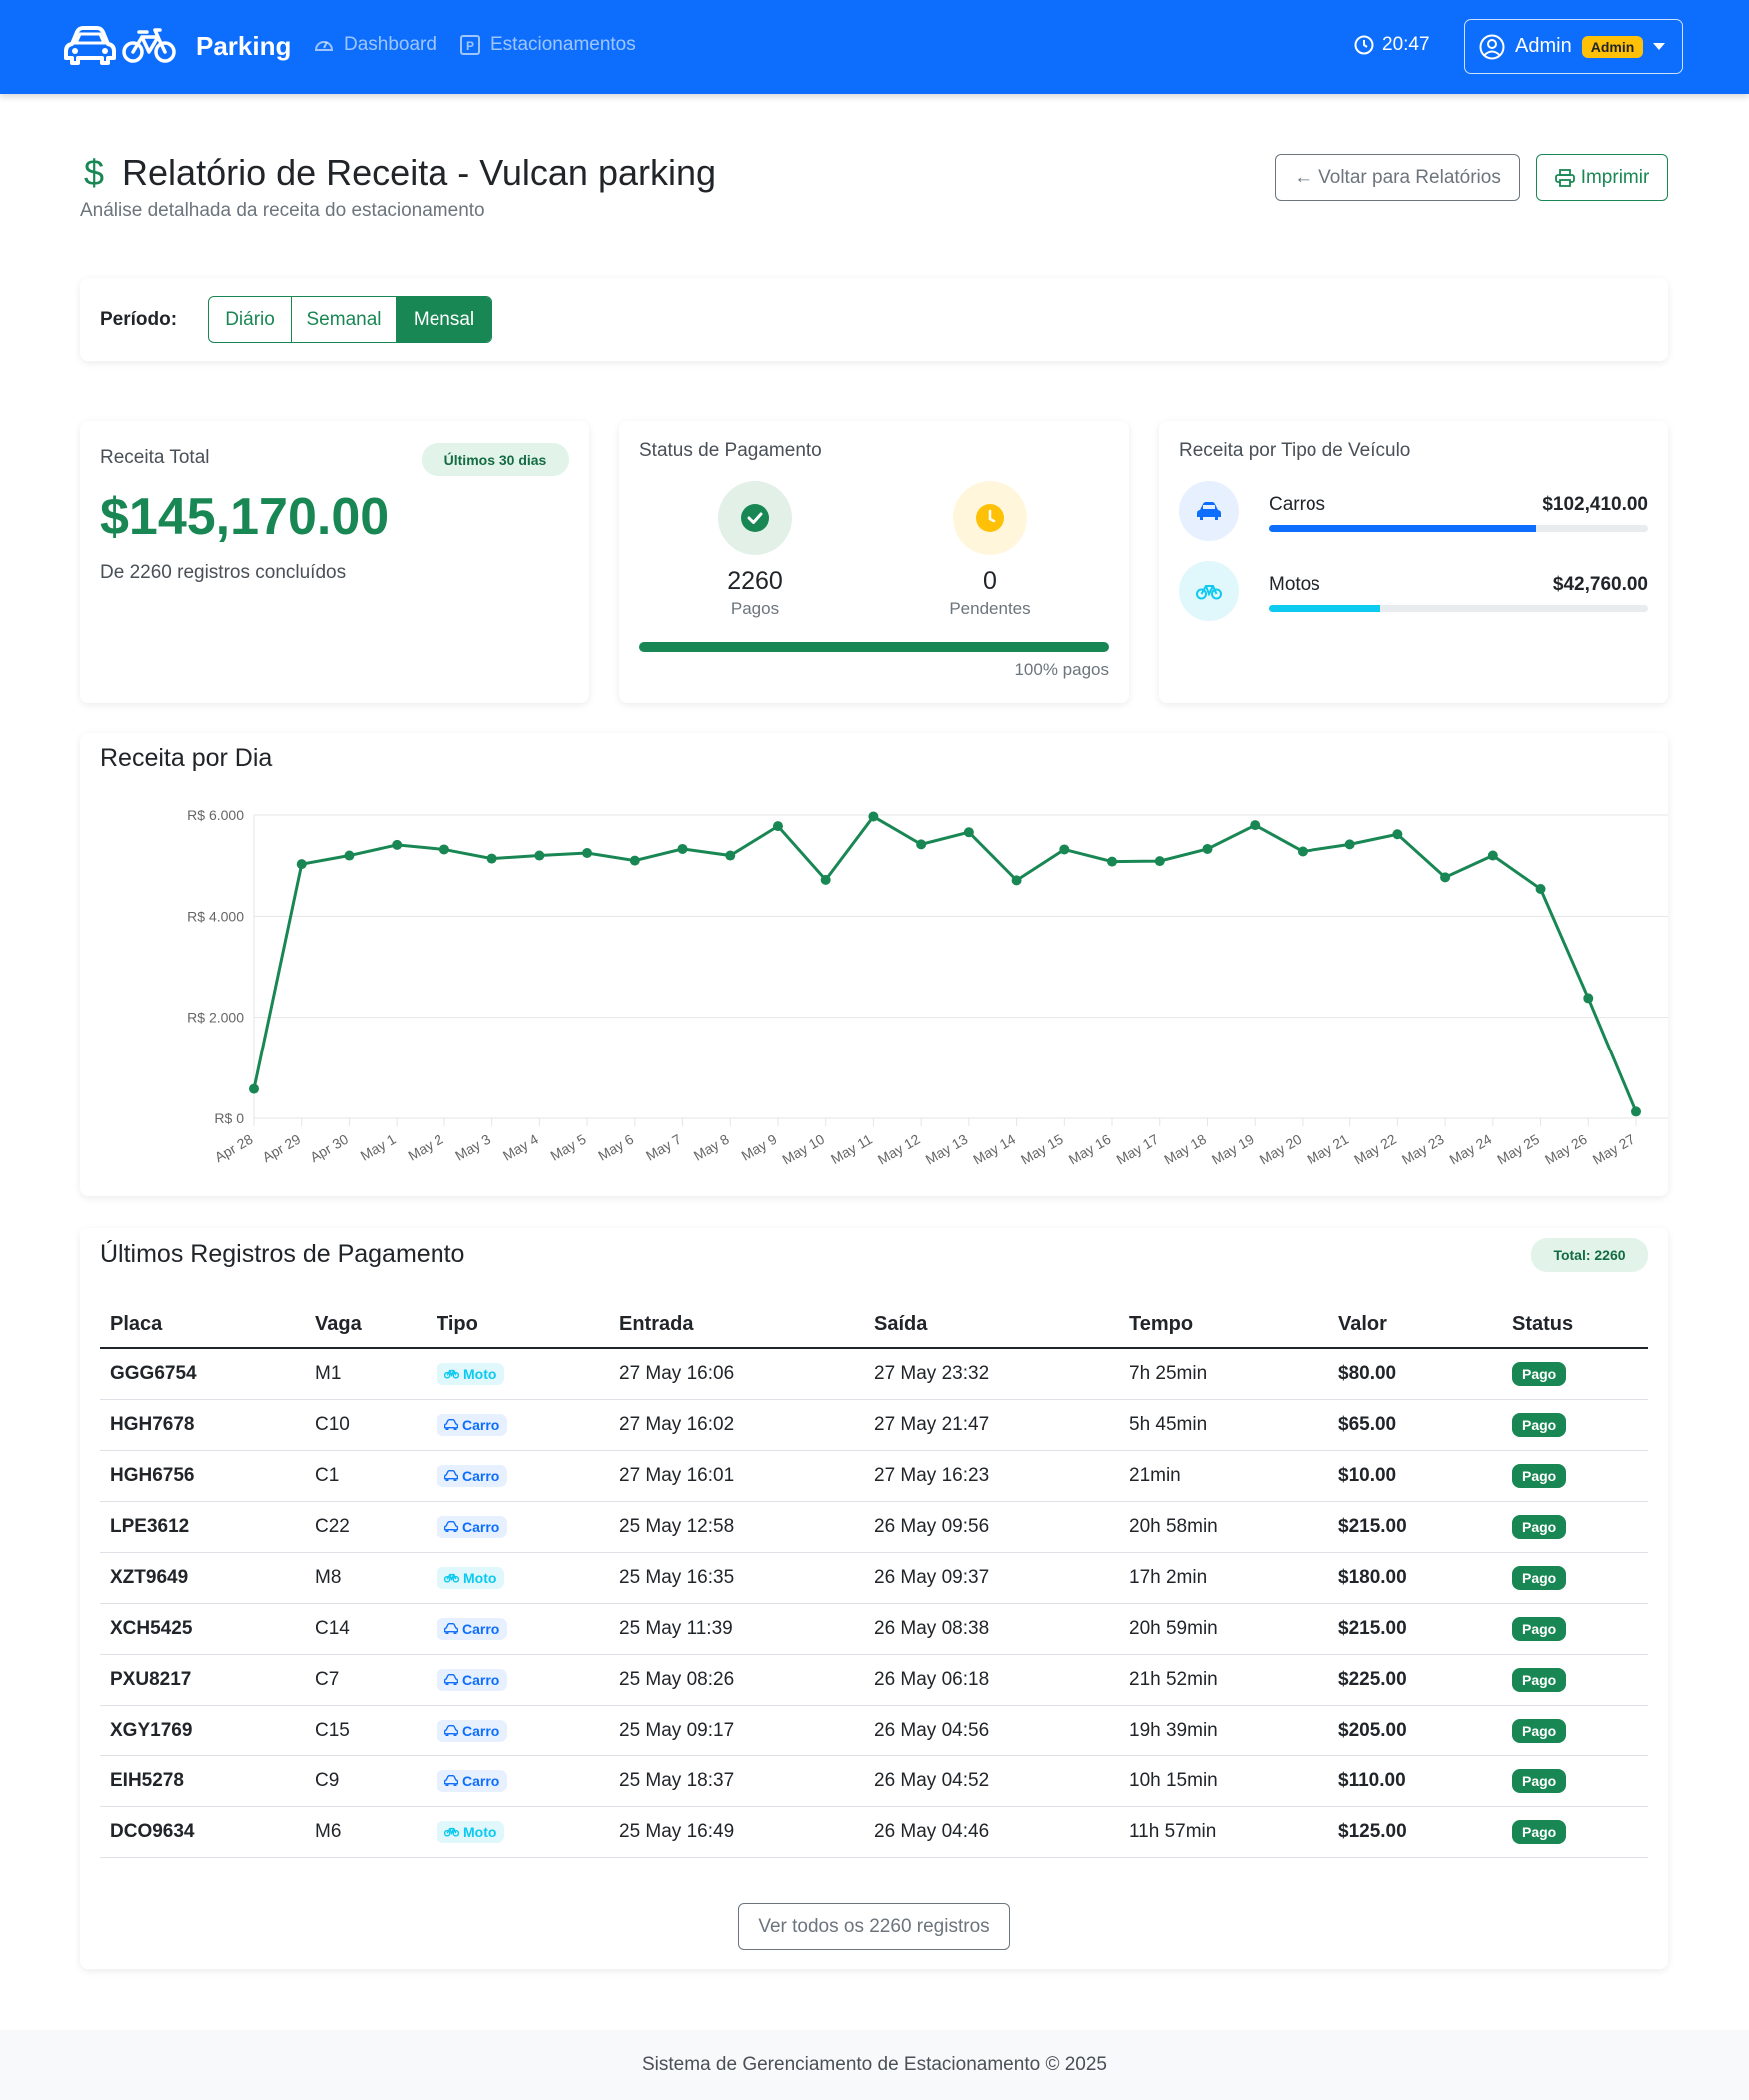 This screenshot has height=2100, width=1749. Describe the element at coordinates (202, 1374) in the screenshot. I see `cell-placa: GGG6754` at that location.